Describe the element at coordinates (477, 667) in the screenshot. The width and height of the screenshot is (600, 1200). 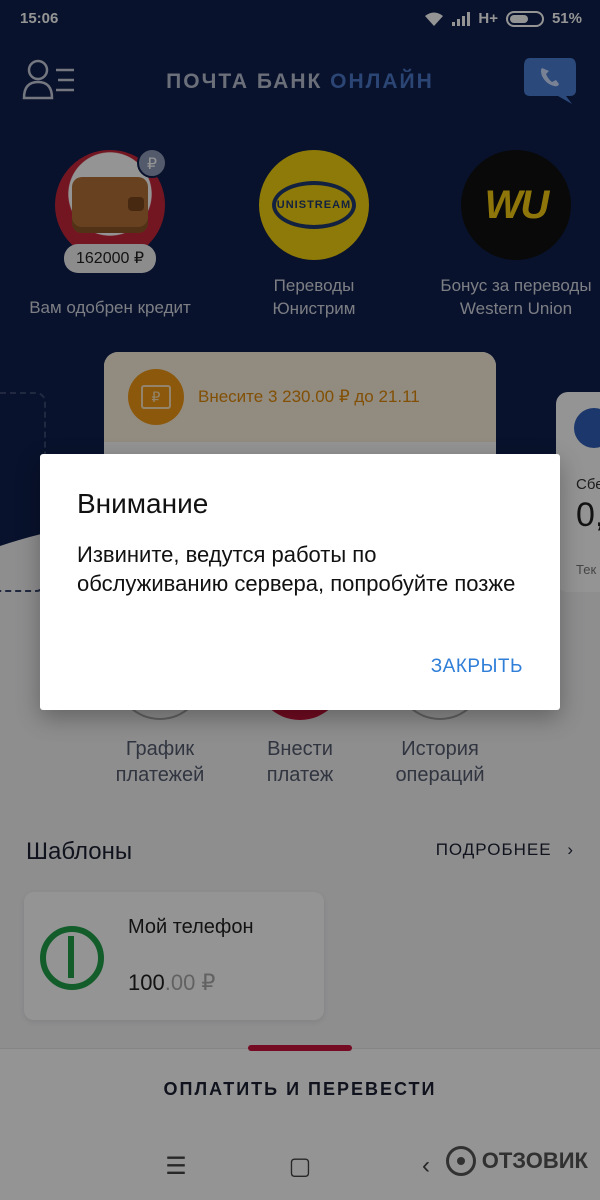
I see `close-button: ЗАКРЫТЬ` at that location.